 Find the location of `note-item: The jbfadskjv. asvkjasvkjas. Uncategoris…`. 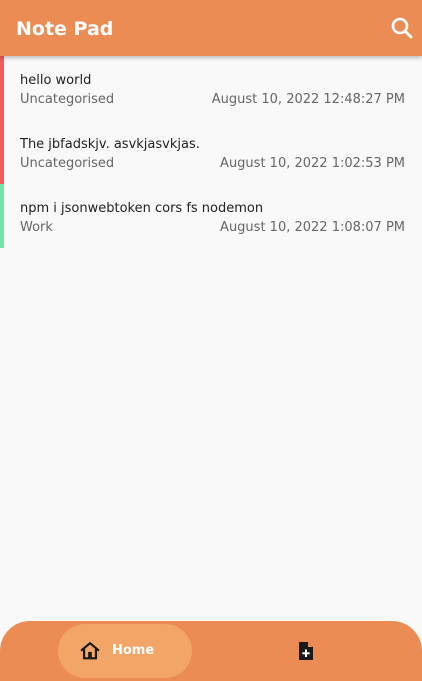

note-item: The jbfadskjv. asvkjasvkjas. Uncategoris… is located at coordinates (211, 152).